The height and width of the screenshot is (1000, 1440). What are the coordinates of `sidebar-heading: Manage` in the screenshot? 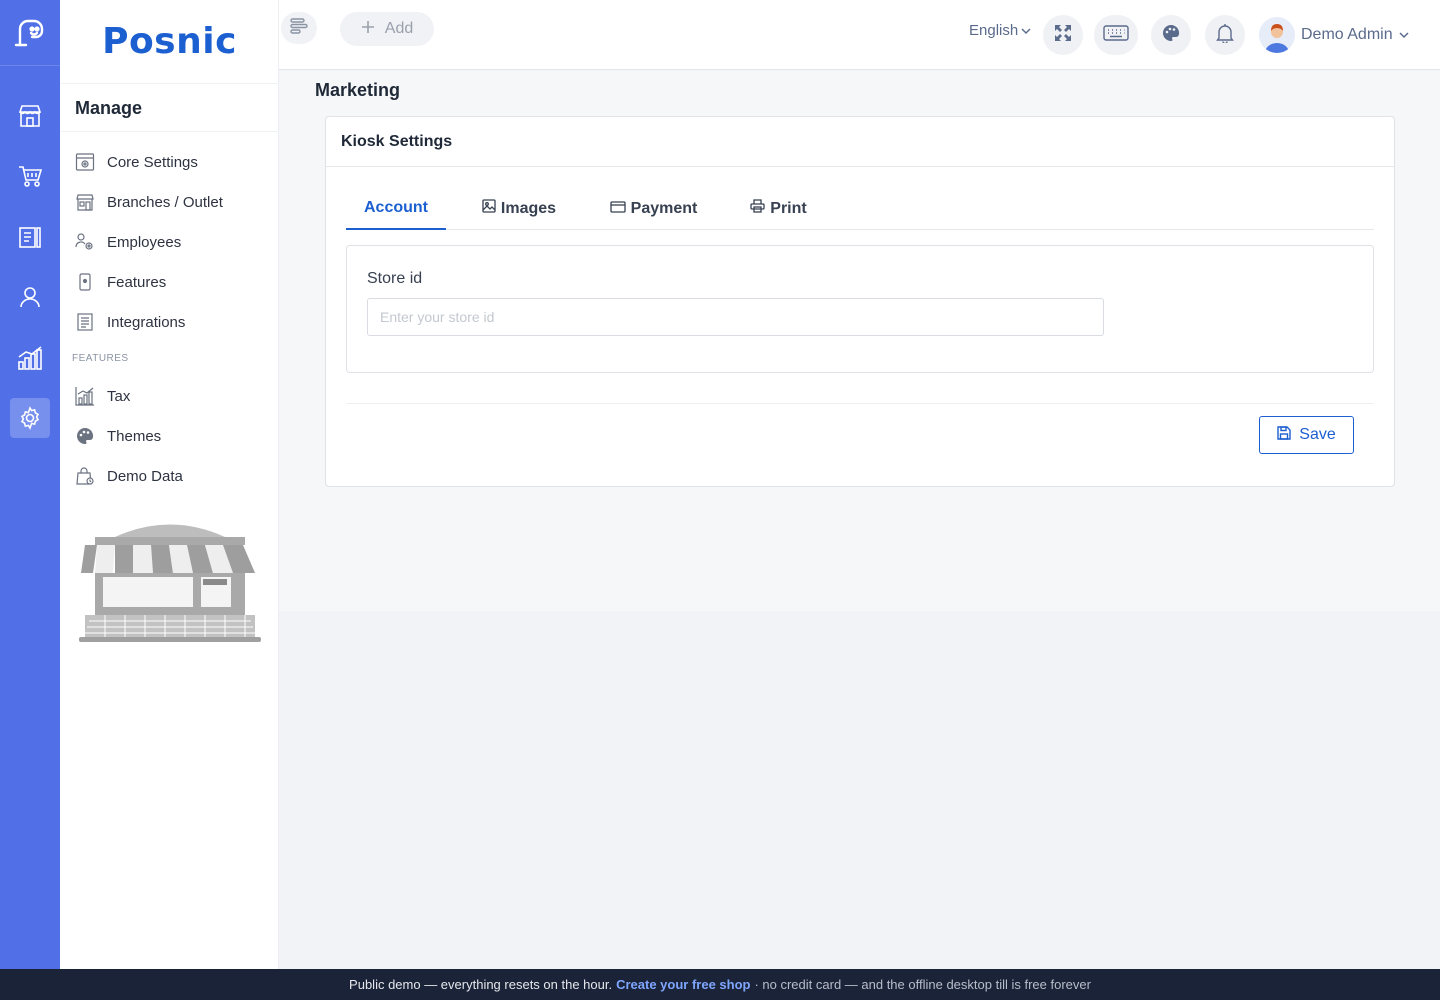 It's located at (109, 108).